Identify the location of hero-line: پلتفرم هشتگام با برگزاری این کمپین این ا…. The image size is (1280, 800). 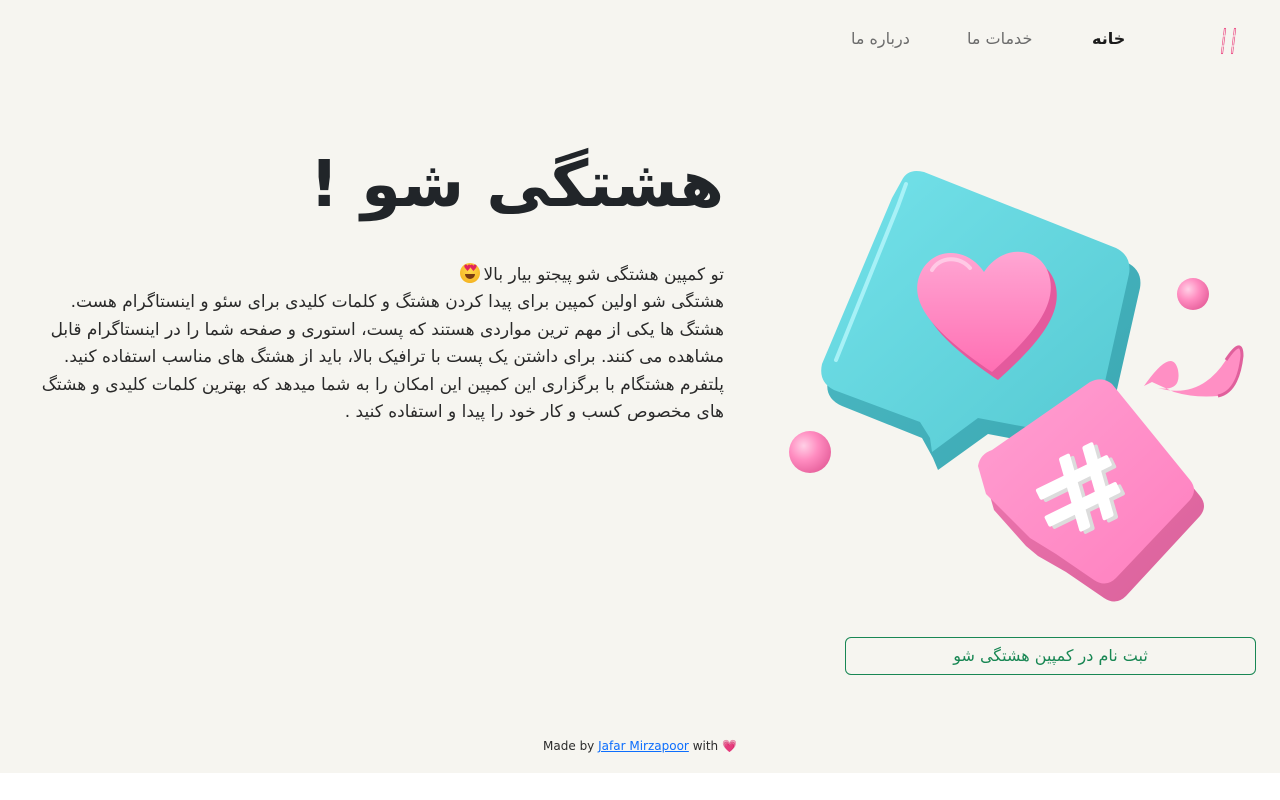
(382, 384).